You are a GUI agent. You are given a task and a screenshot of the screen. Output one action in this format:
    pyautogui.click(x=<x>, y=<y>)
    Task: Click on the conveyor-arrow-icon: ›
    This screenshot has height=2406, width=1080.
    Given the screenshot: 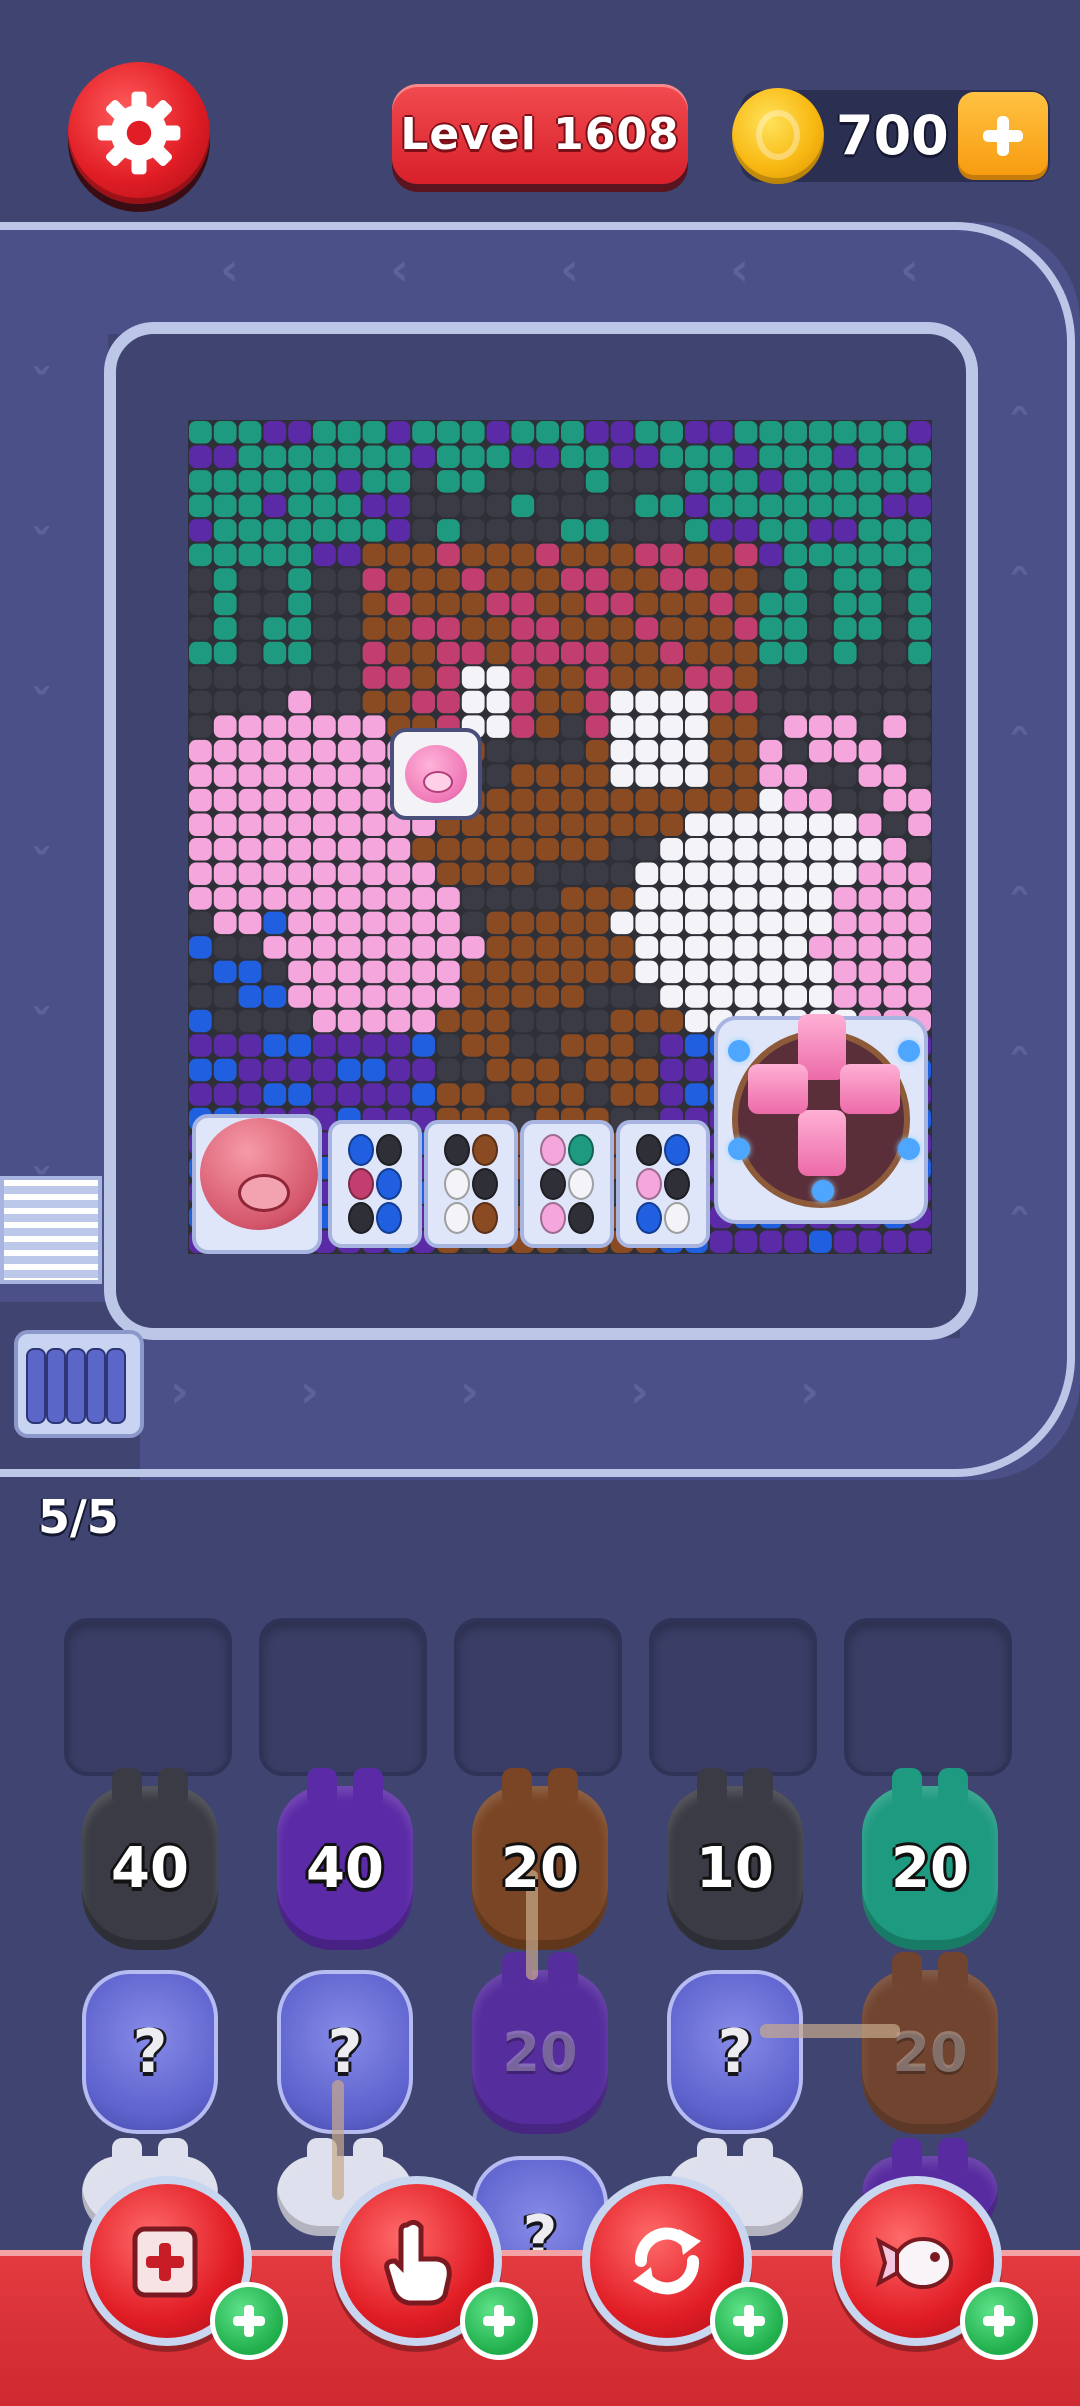 What is the action you would take?
    pyautogui.click(x=639, y=1391)
    